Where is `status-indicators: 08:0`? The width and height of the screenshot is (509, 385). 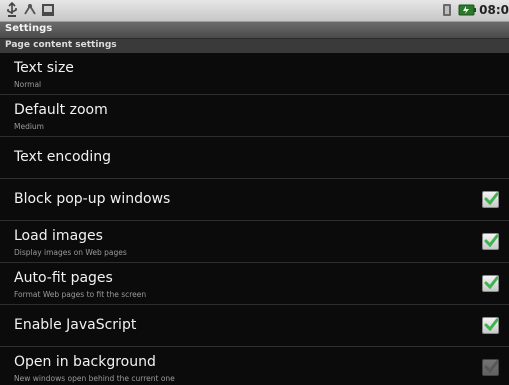
status-indicators: 08:0 is located at coordinates (475, 10).